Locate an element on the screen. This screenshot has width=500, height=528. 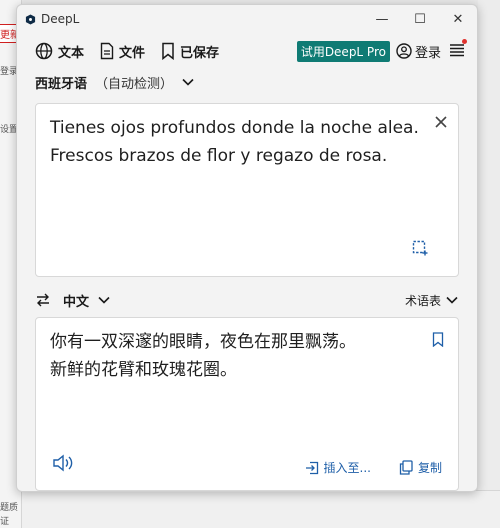
window-controls: — ☐ ✕ is located at coordinates (420, 19).